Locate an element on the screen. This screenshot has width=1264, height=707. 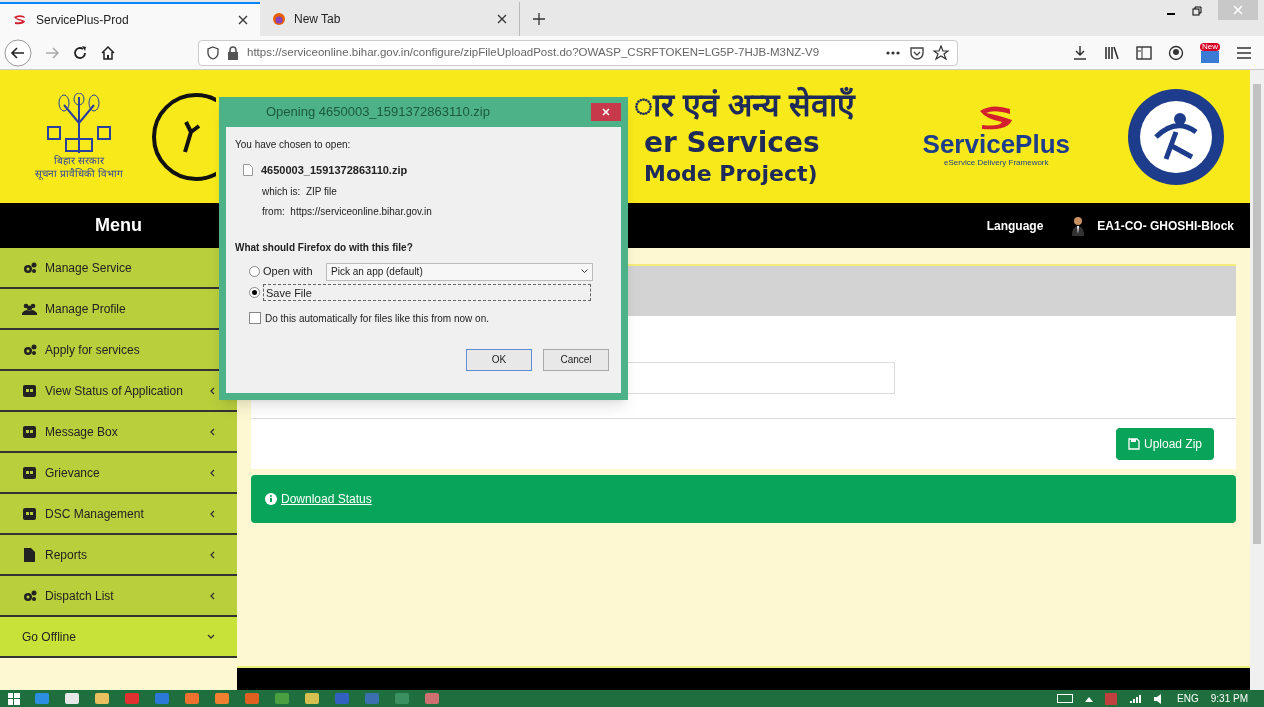
lock-icon is located at coordinates (233, 52).